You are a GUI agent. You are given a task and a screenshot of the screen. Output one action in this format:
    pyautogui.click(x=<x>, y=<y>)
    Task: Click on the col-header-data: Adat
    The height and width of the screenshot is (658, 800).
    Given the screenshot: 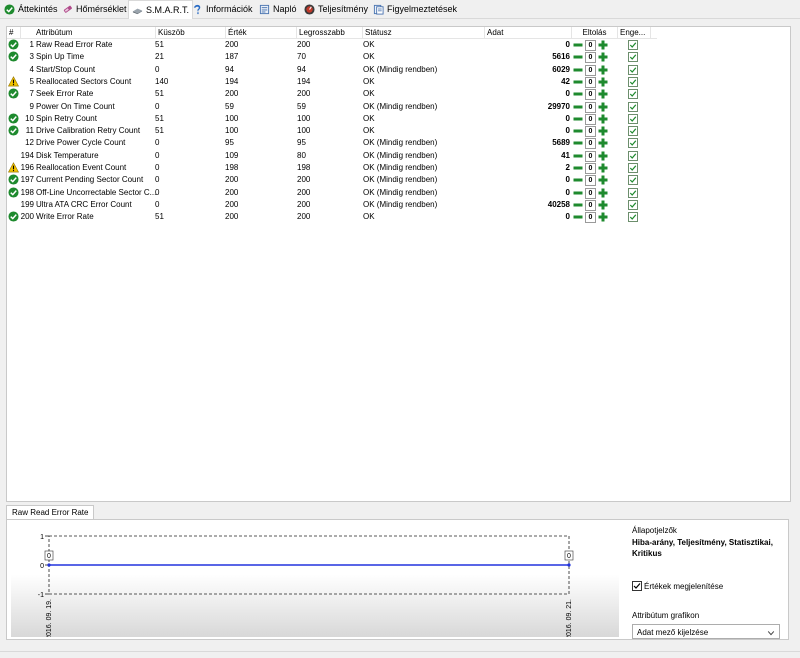 What is the action you would take?
    pyautogui.click(x=528, y=32)
    